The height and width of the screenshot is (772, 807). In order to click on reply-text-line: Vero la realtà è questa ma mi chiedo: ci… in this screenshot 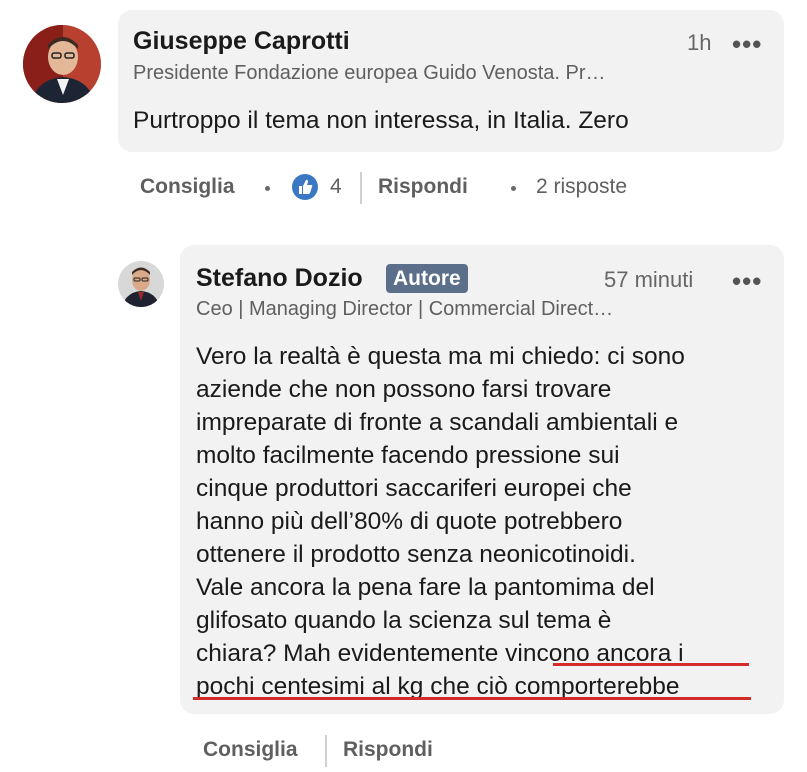, I will do `click(440, 356)`.